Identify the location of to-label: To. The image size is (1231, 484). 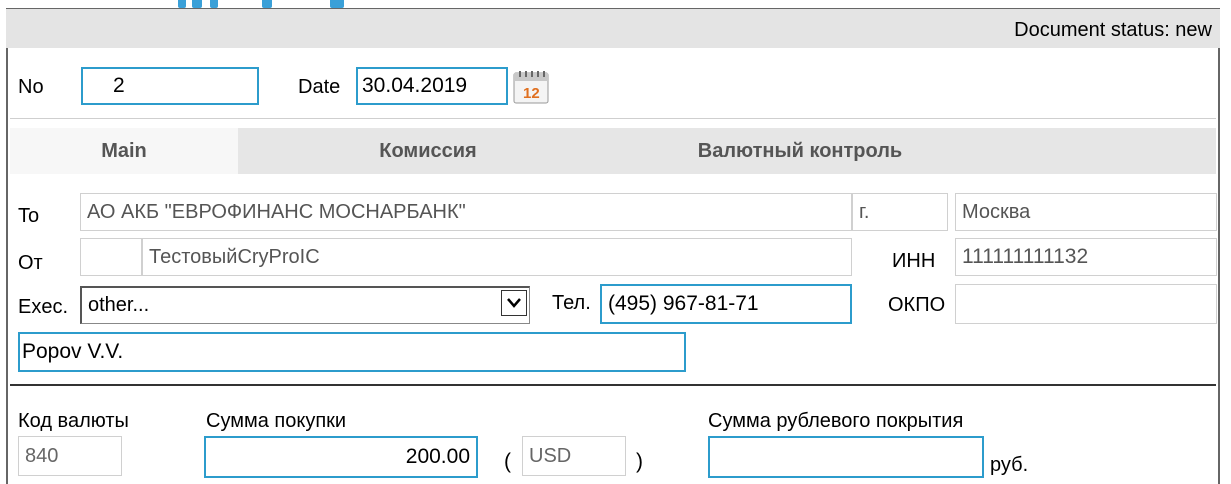
(29, 216).